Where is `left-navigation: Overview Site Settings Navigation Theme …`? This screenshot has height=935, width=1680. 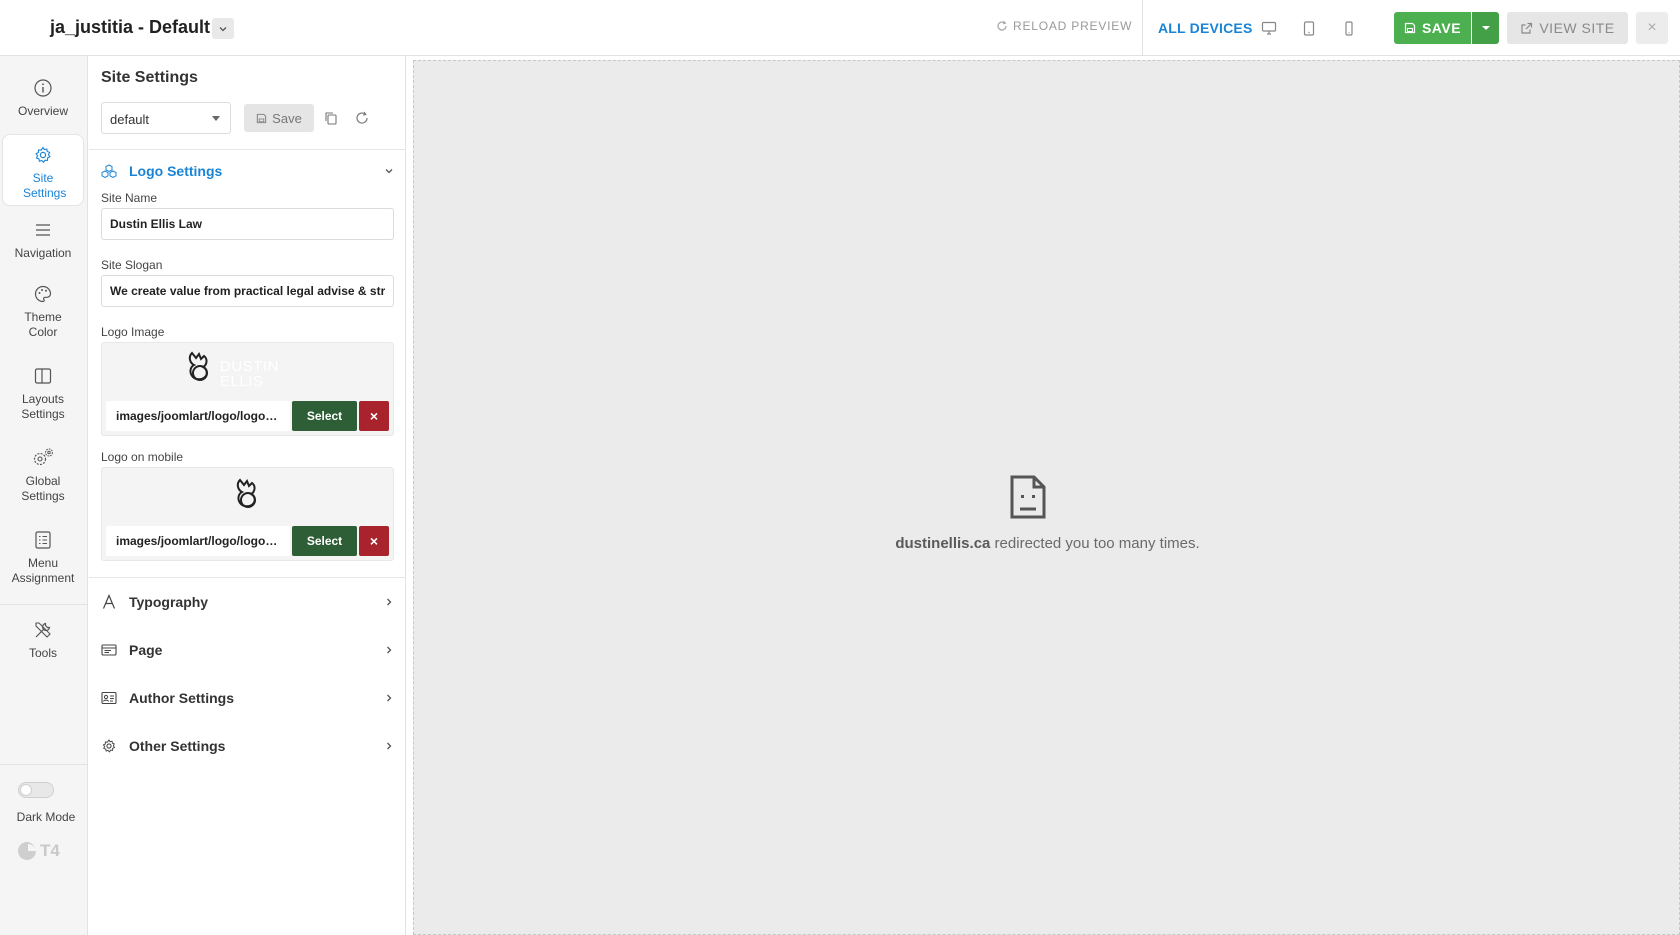
left-navigation: Overview Site Settings Navigation Theme … is located at coordinates (44, 495).